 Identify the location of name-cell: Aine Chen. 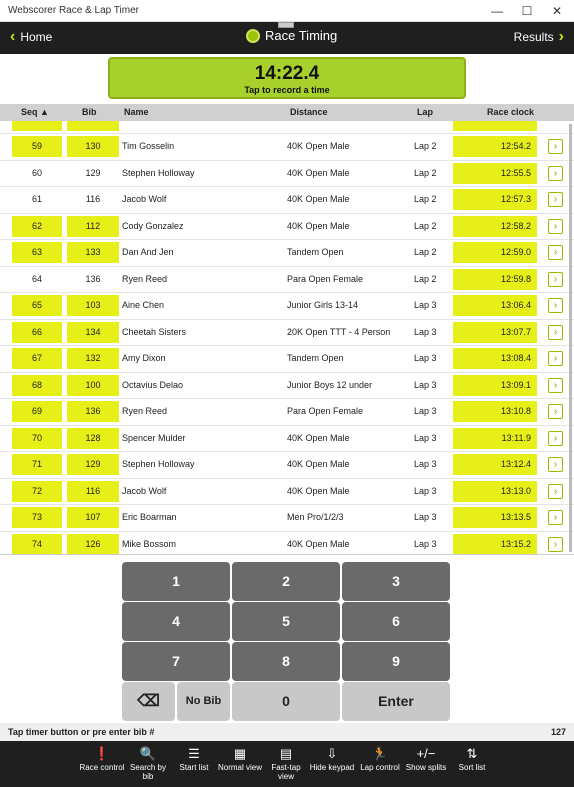
(143, 305).